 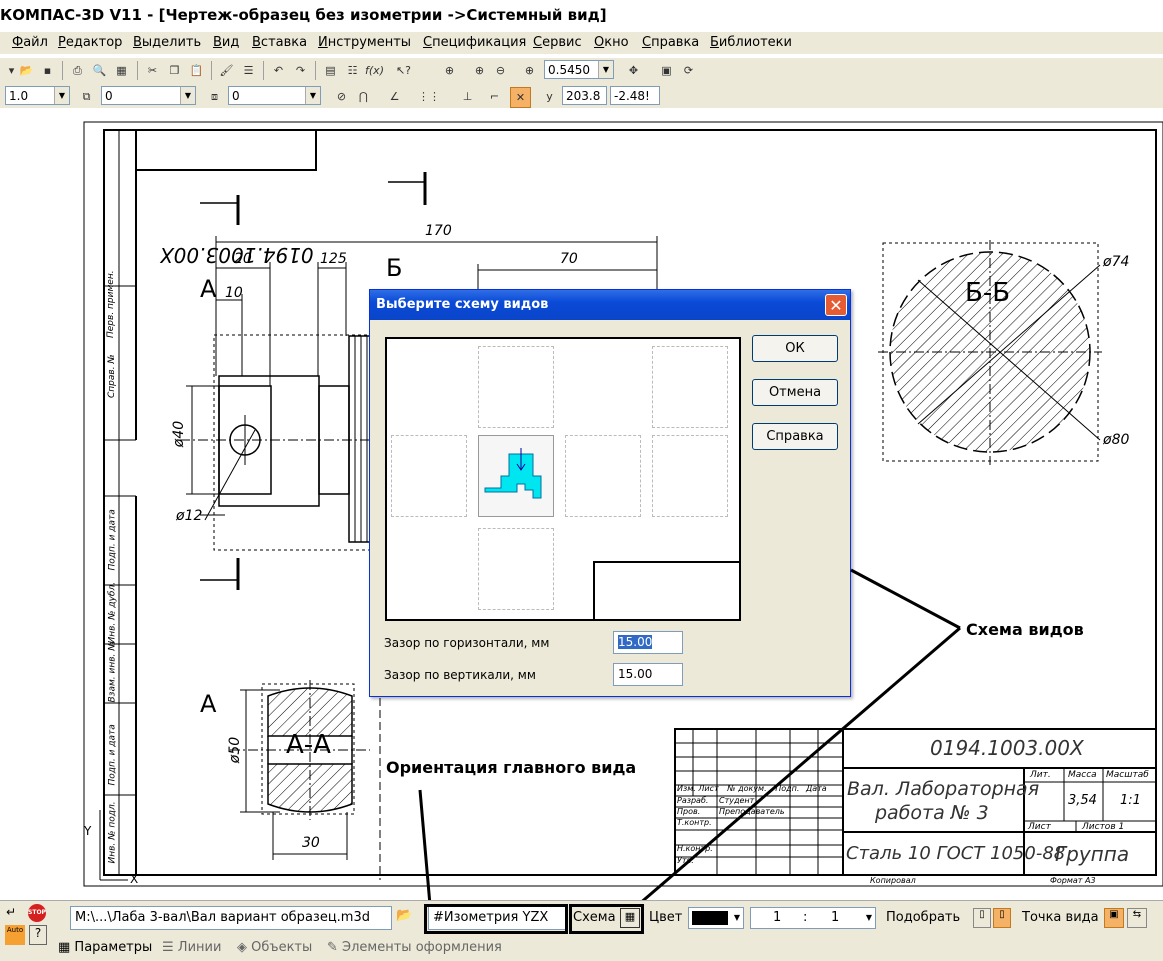 What do you see at coordinates (191, 948) in the screenshot?
I see `tab-lines: ☰ Линии` at bounding box center [191, 948].